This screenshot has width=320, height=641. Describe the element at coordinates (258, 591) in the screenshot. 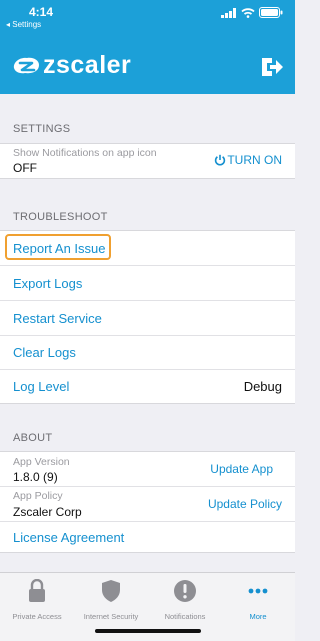

I see `more-icon` at that location.